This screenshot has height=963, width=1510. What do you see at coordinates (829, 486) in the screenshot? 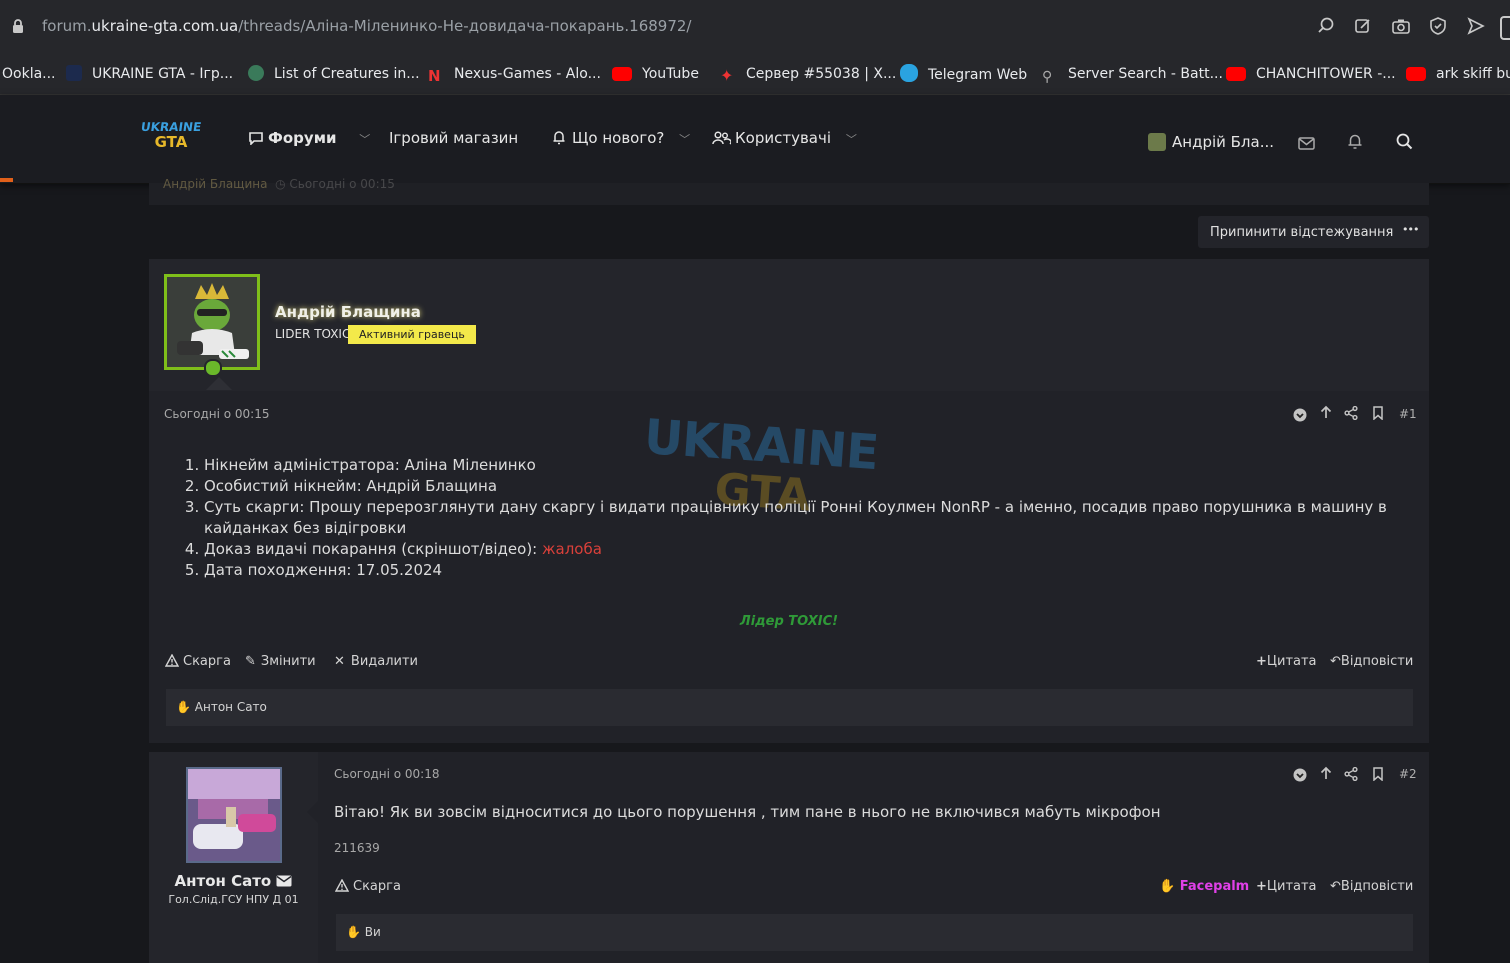
I see `list-item: Особистий нікнейм: Андрій Блащина` at bounding box center [829, 486].